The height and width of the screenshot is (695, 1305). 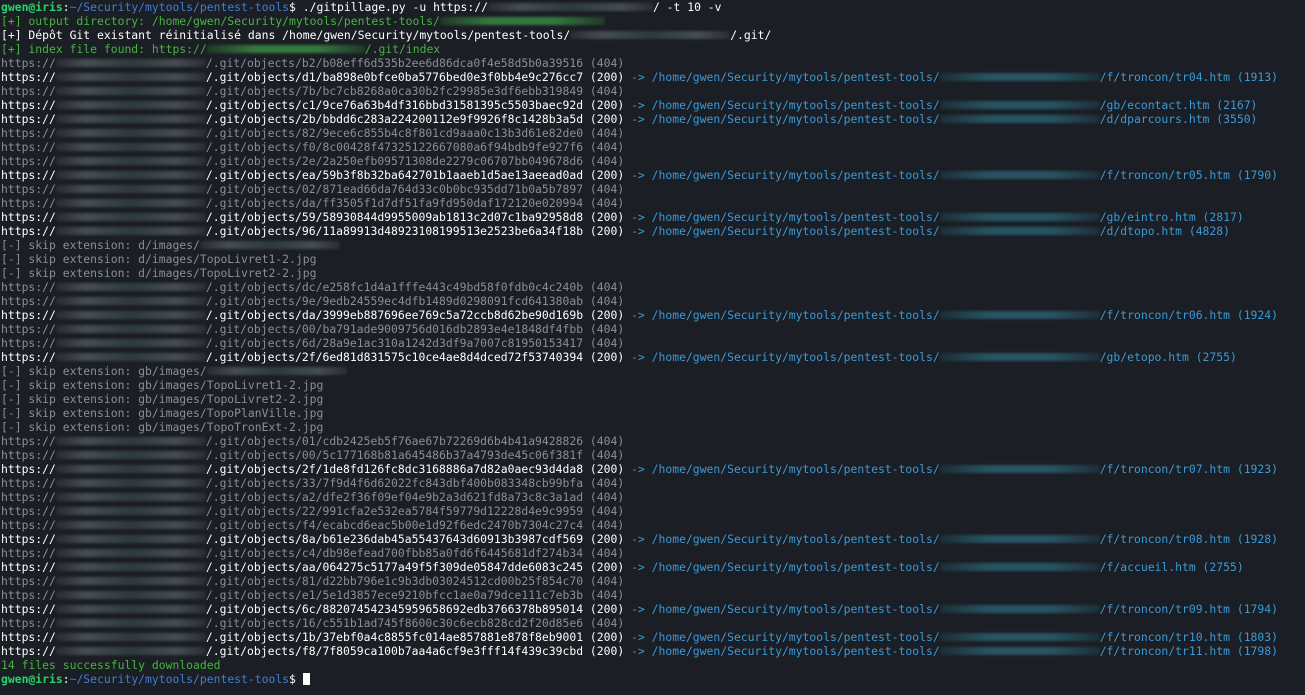 What do you see at coordinates (1178, 119) in the screenshot?
I see `dest-file: /d/dparcours.htm (3550)` at bounding box center [1178, 119].